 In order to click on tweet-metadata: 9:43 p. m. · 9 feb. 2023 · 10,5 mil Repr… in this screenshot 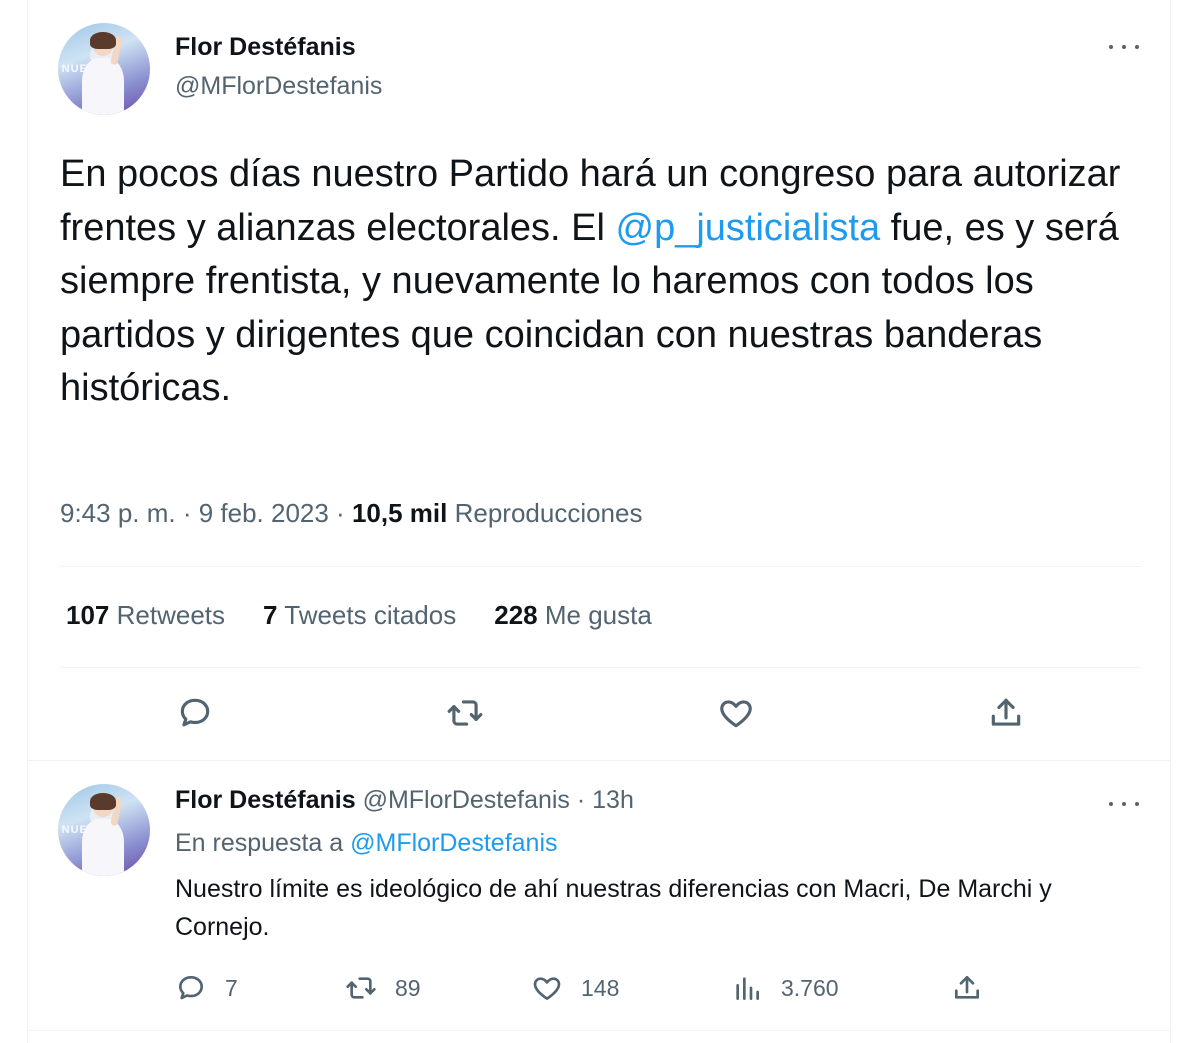, I will do `click(351, 513)`.